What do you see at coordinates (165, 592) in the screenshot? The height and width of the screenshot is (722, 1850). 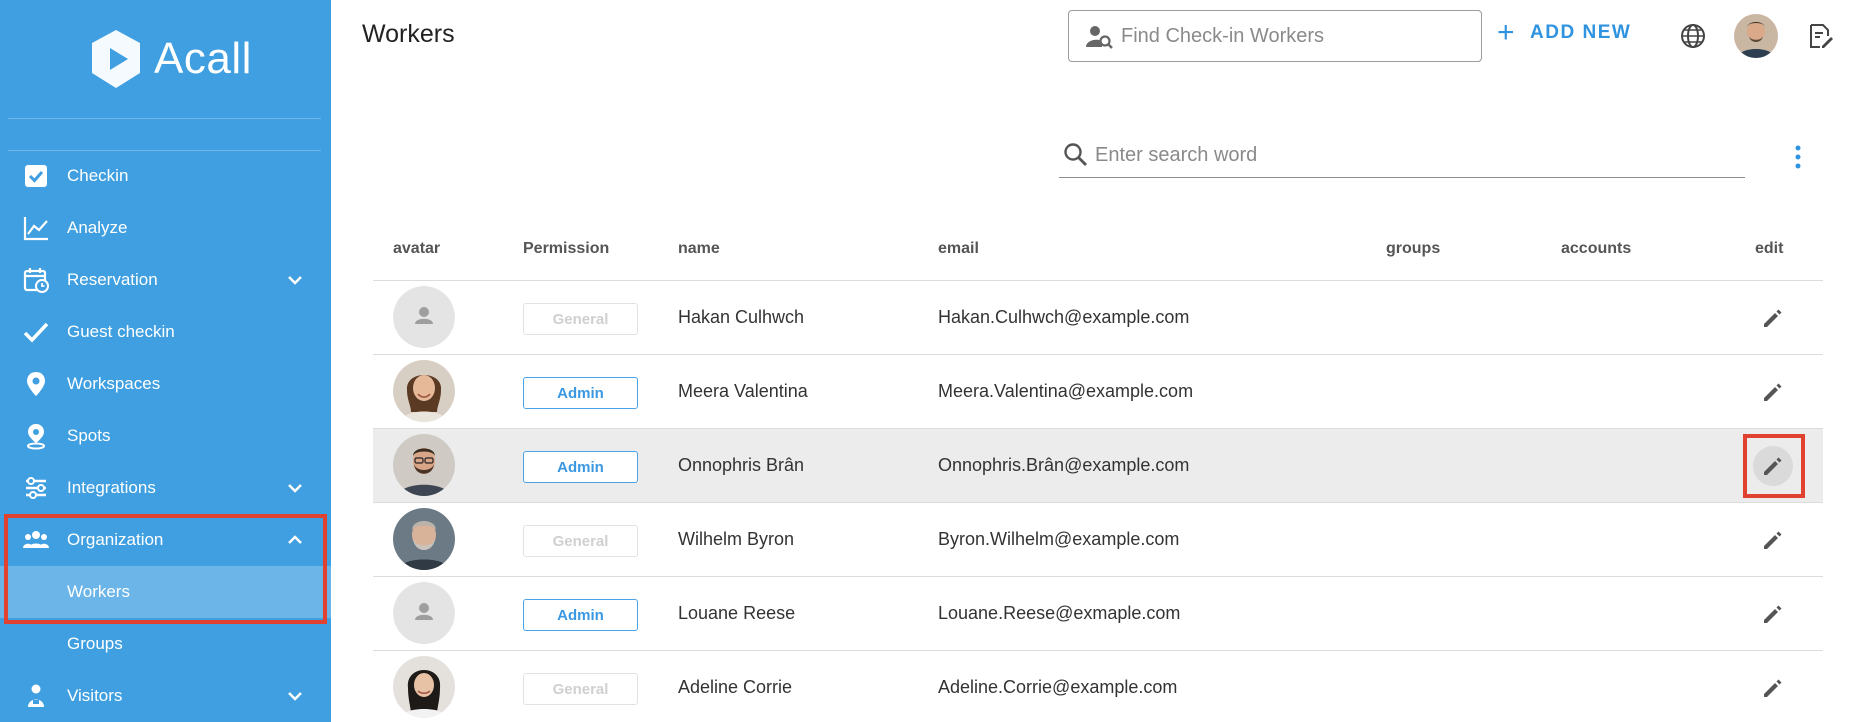 I see `sidebar-subitem-workers: Workers` at bounding box center [165, 592].